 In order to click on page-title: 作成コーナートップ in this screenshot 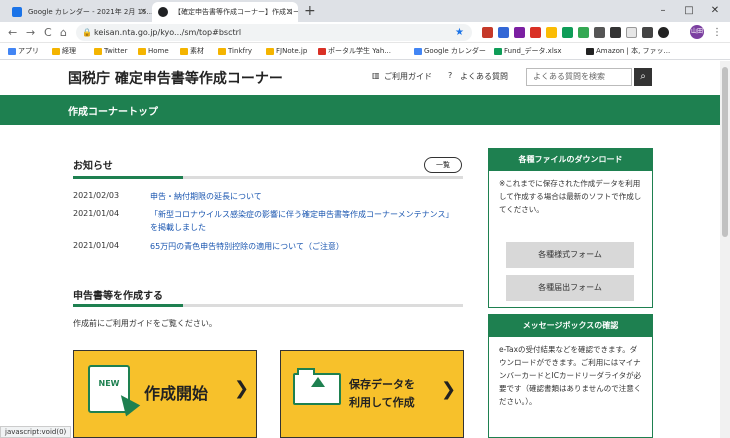, I will do `click(113, 112)`.